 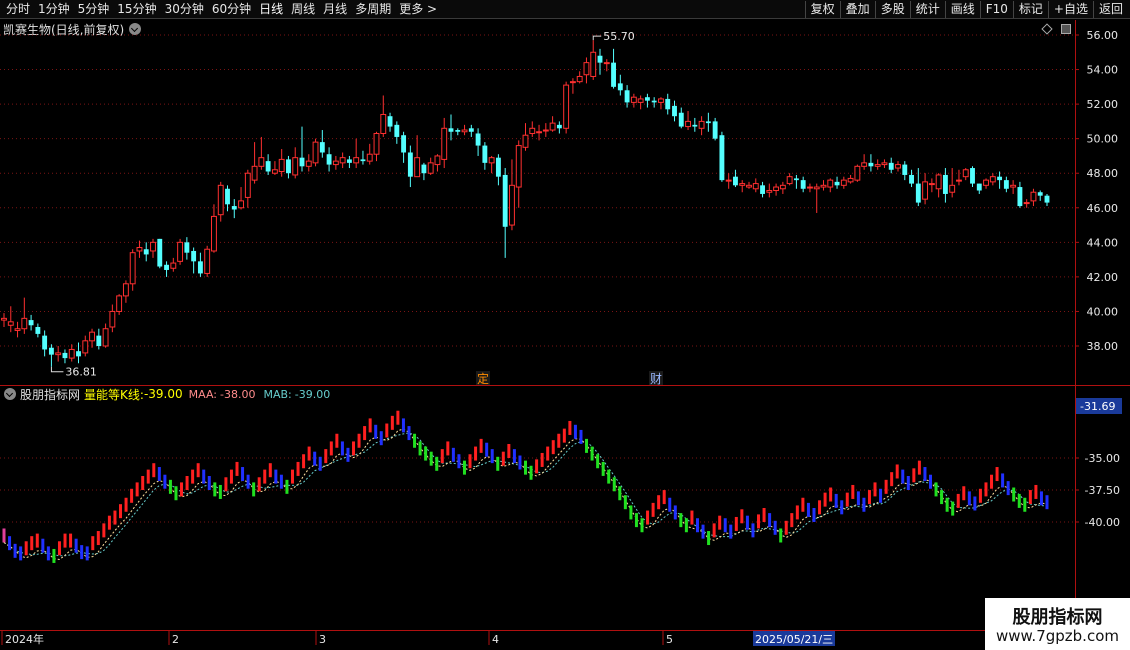 I want to click on watermark: 股朋指标网 www.7gpzb.com, so click(x=1057, y=624).